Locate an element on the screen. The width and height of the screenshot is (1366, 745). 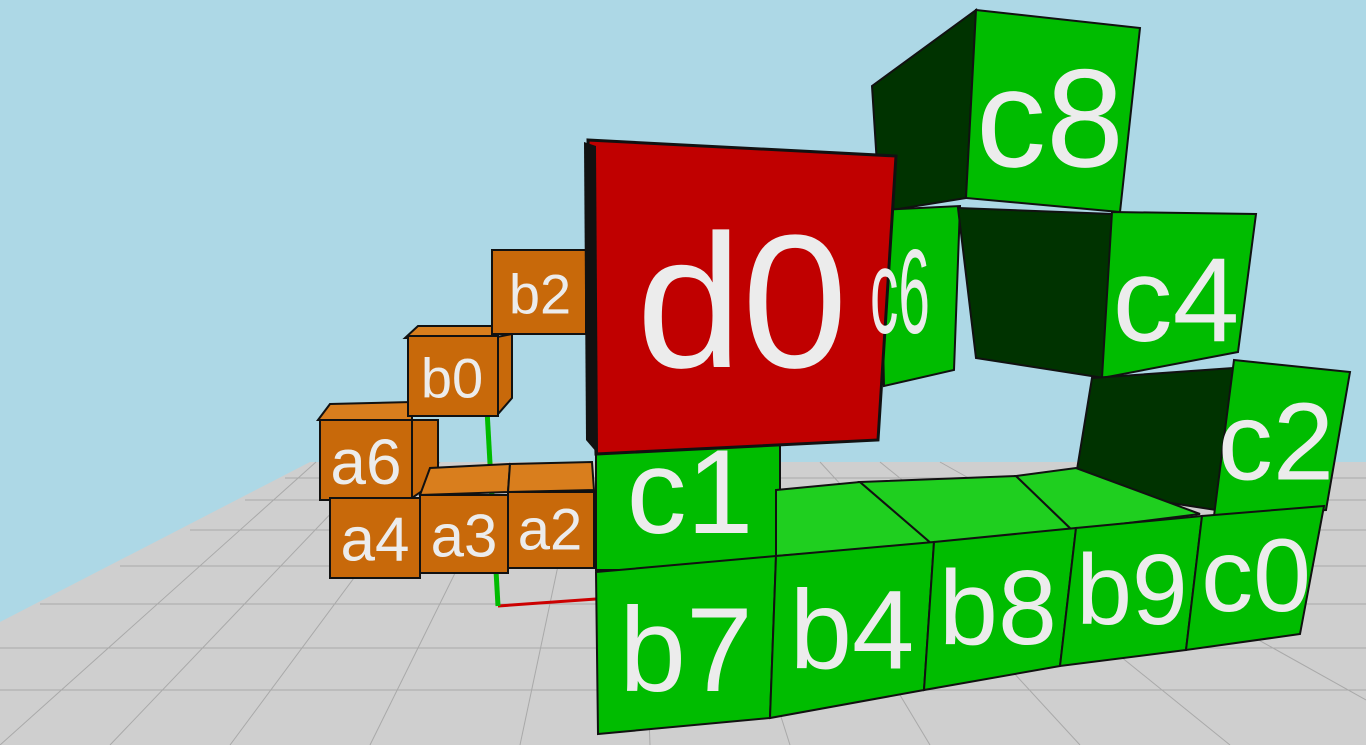
block-label-c0: c0 is located at coordinates (1256, 576).